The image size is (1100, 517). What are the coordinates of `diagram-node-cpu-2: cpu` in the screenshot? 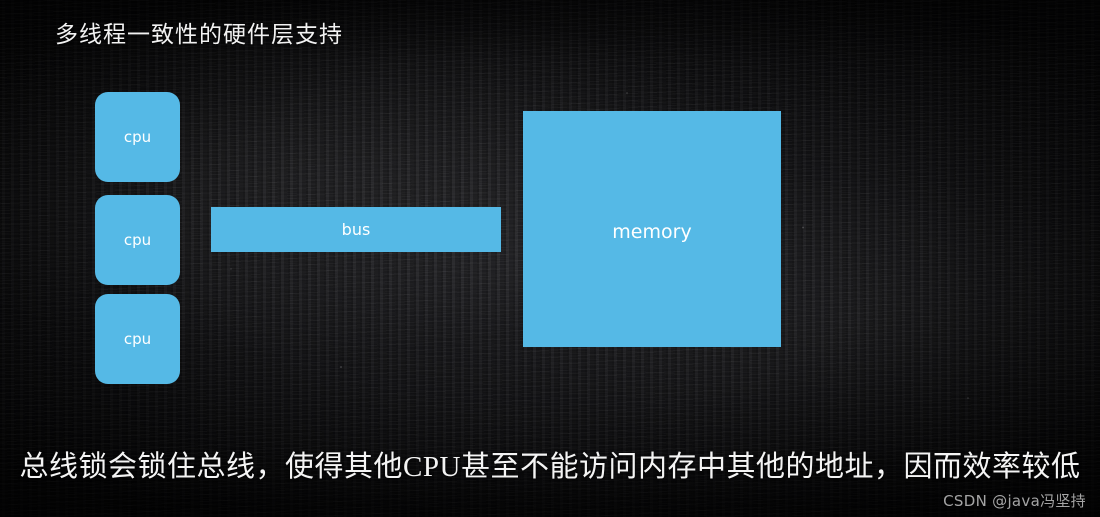 It's located at (137, 240).